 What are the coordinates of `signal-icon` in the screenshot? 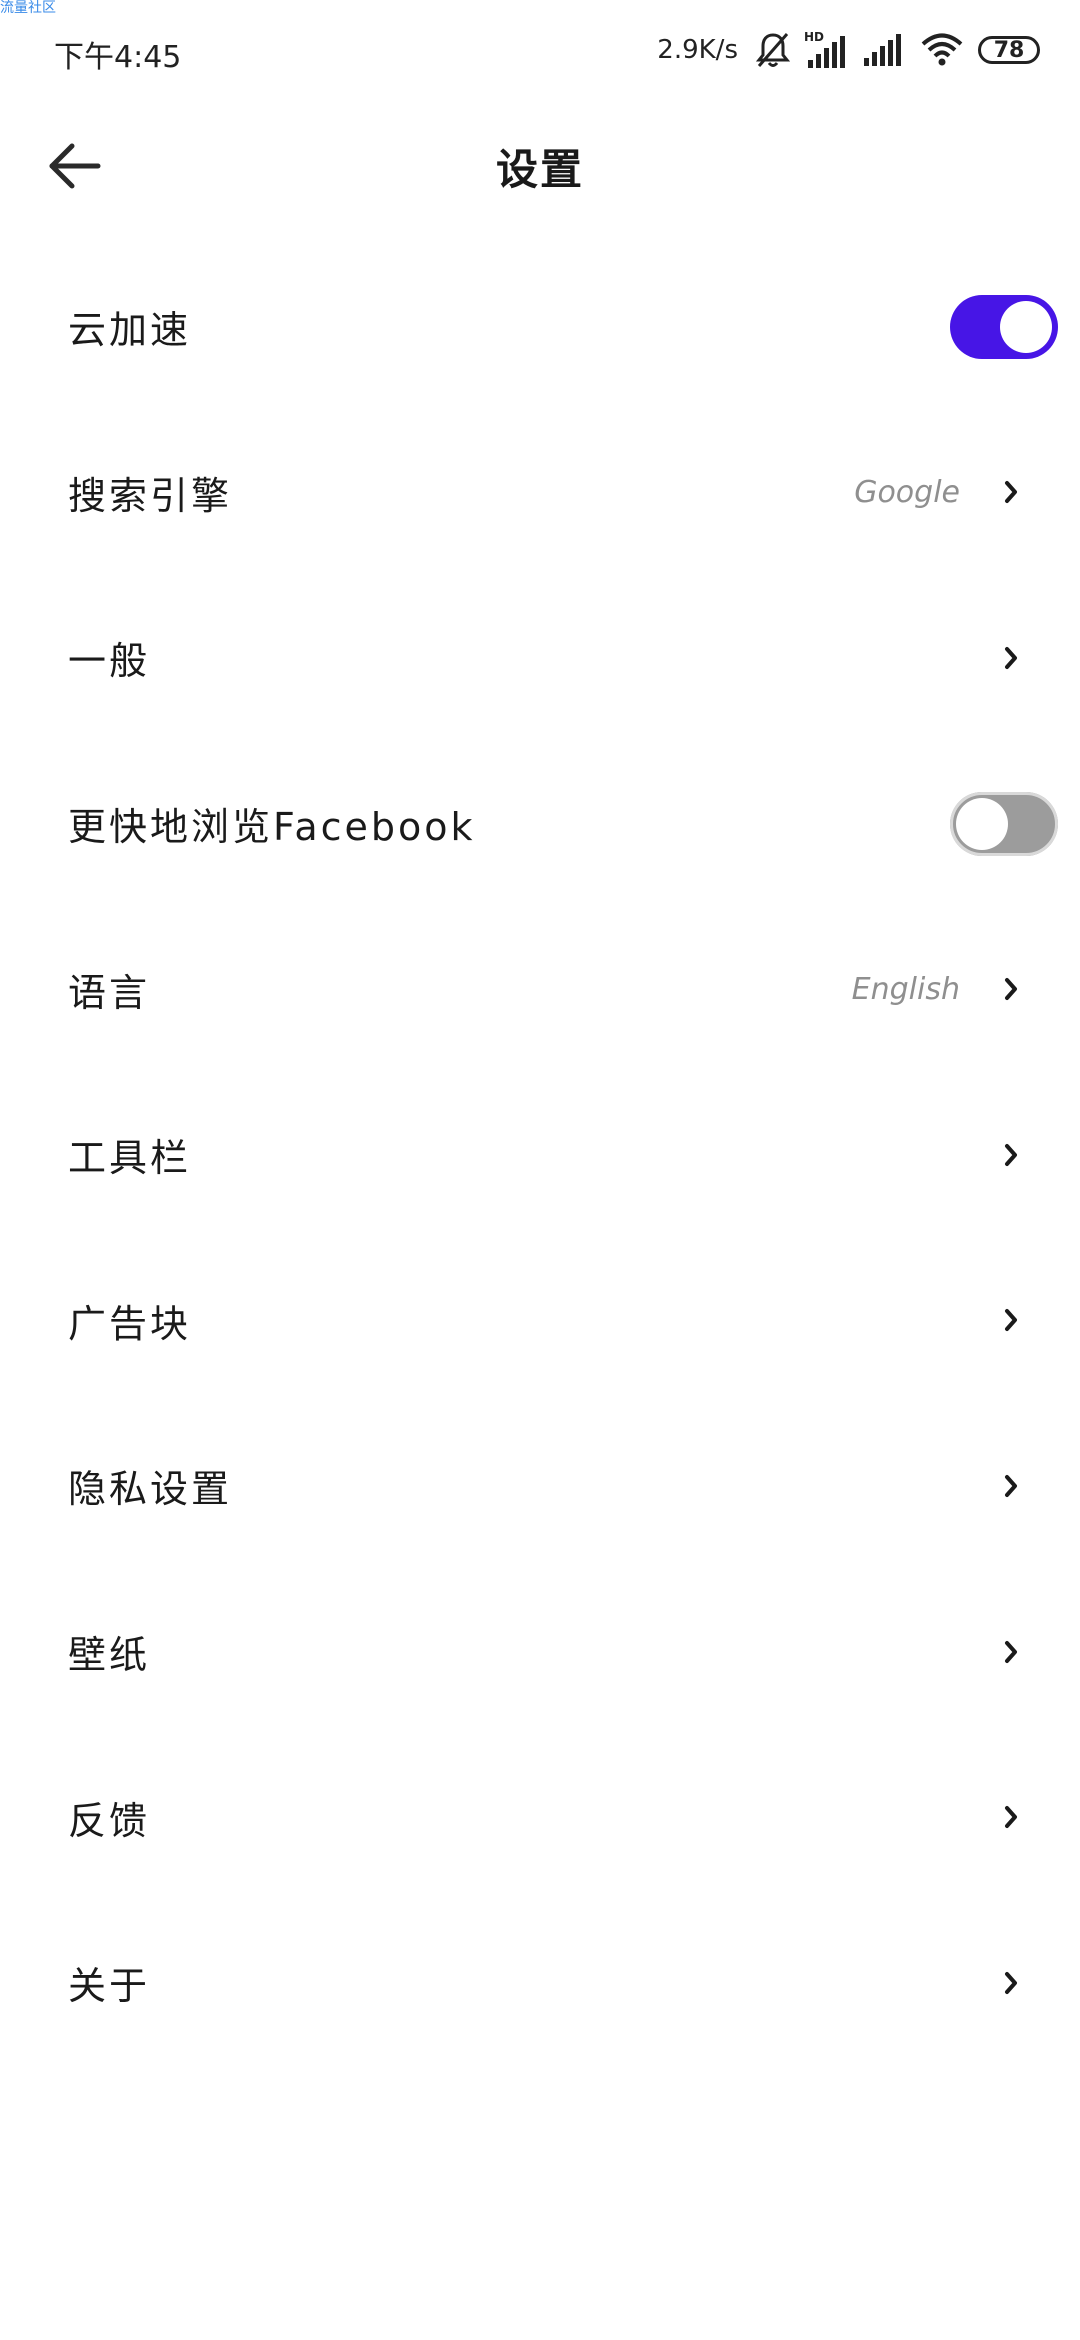 It's located at (884, 50).